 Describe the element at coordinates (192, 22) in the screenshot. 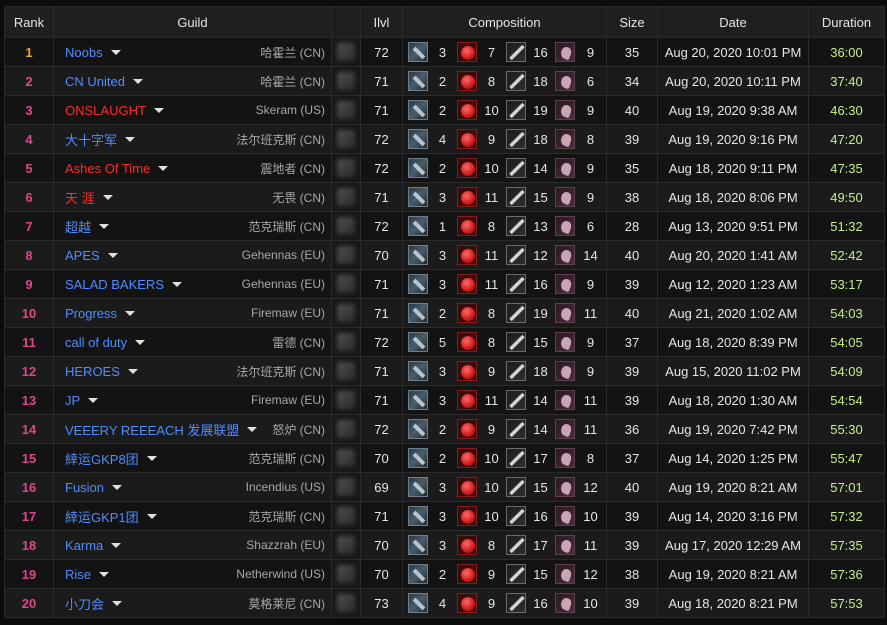

I see `guild-header: Guild` at that location.